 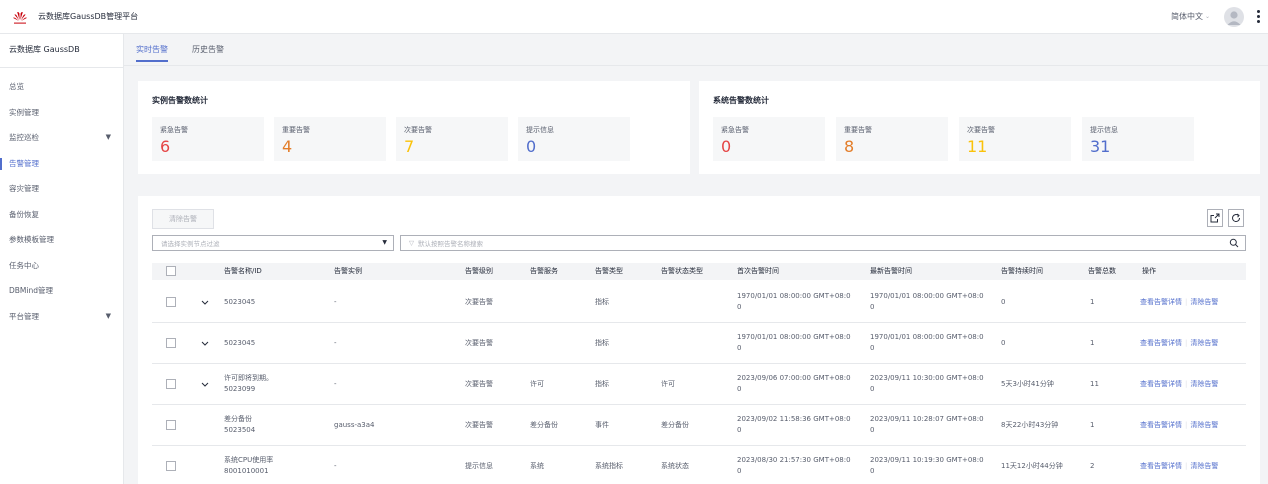 I want to click on stat-value: 8, so click(x=849, y=146).